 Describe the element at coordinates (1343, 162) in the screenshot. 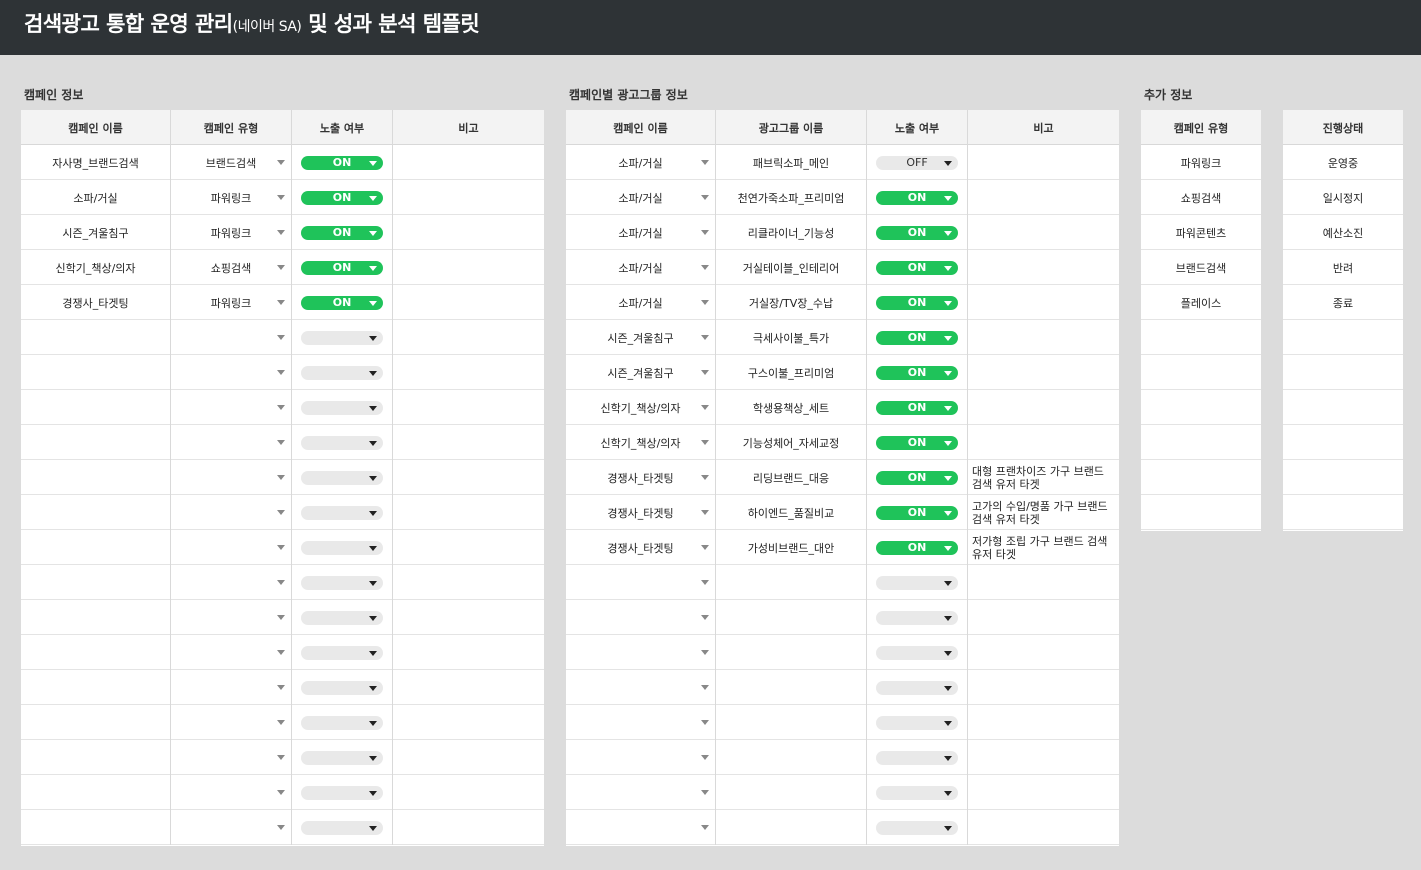

I see `progress-status-item: 운영중` at that location.